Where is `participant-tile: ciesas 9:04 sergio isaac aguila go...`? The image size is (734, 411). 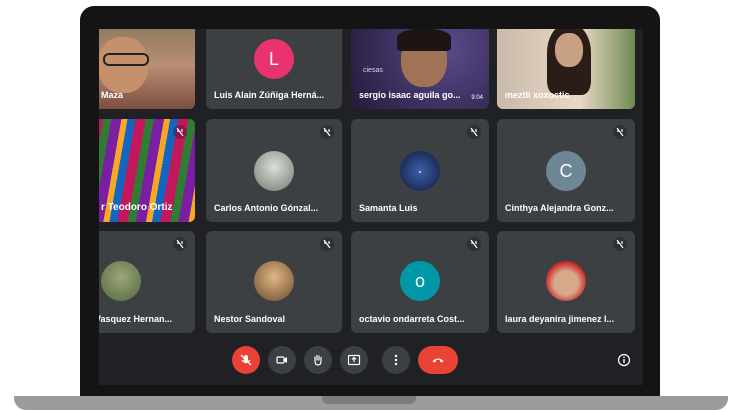
participant-tile: ciesas 9:04 sergio isaac aguila go... is located at coordinates (420, 69).